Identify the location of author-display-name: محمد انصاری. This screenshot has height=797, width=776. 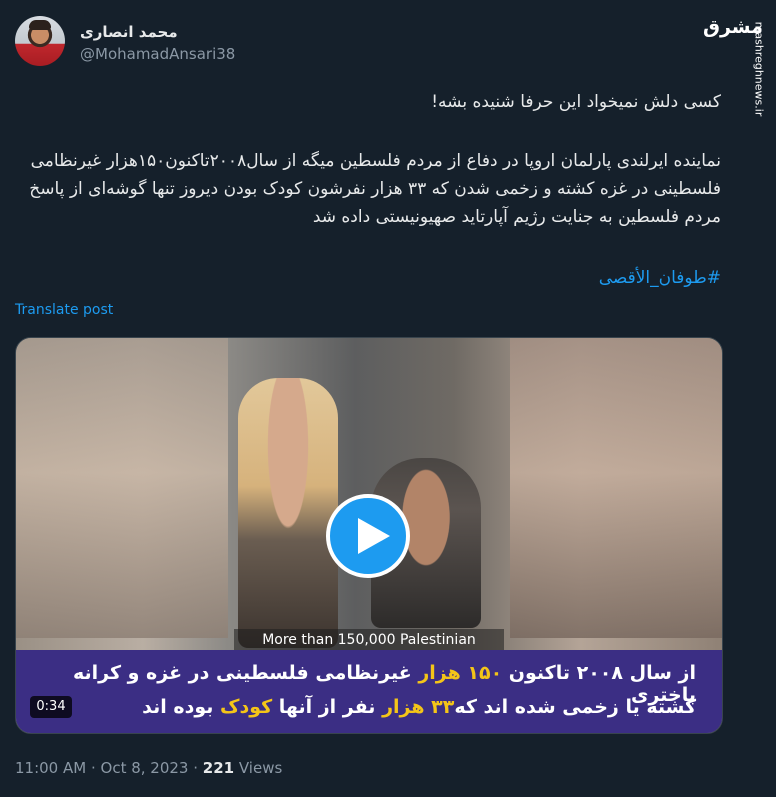
(129, 32).